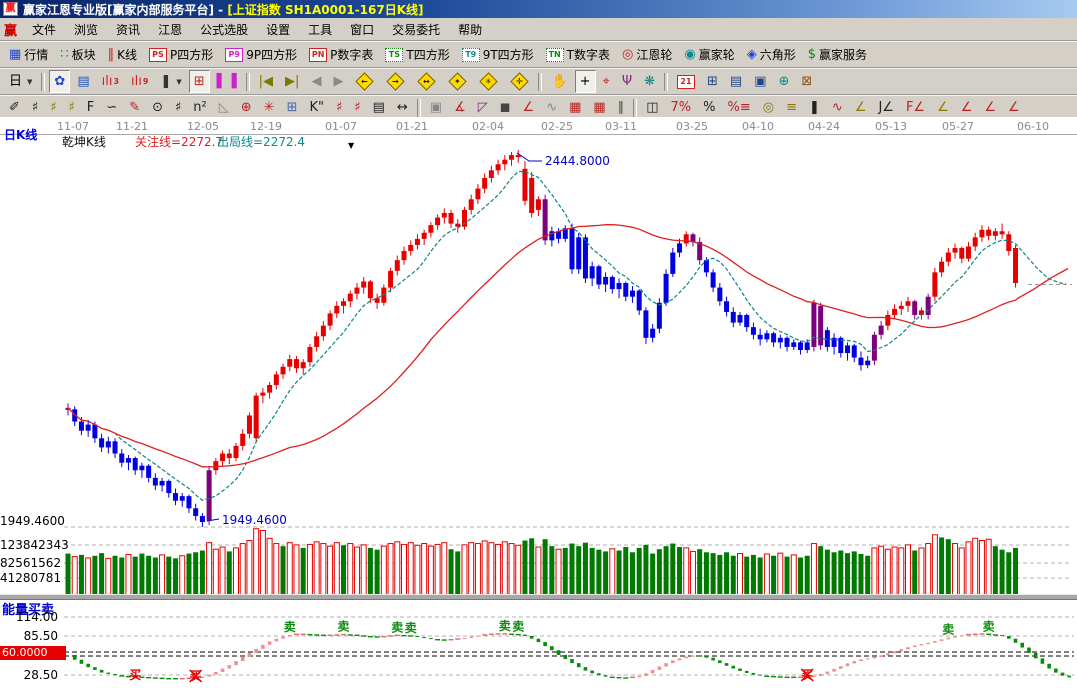 The image size is (1077, 688). I want to click on network-icon: ⊕, so click(784, 81).